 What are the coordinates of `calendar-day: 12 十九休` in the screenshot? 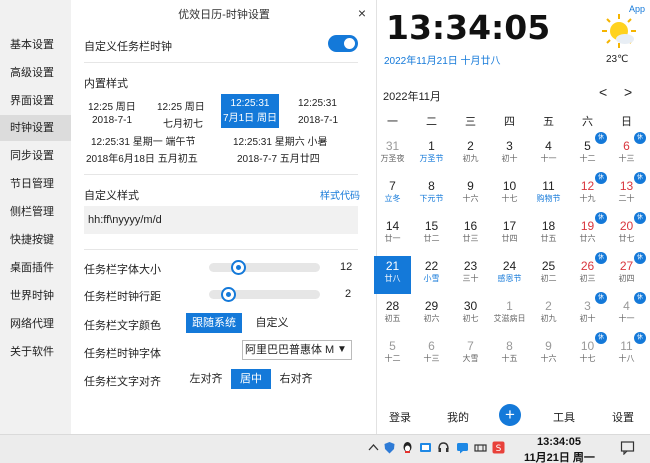 It's located at (588, 193).